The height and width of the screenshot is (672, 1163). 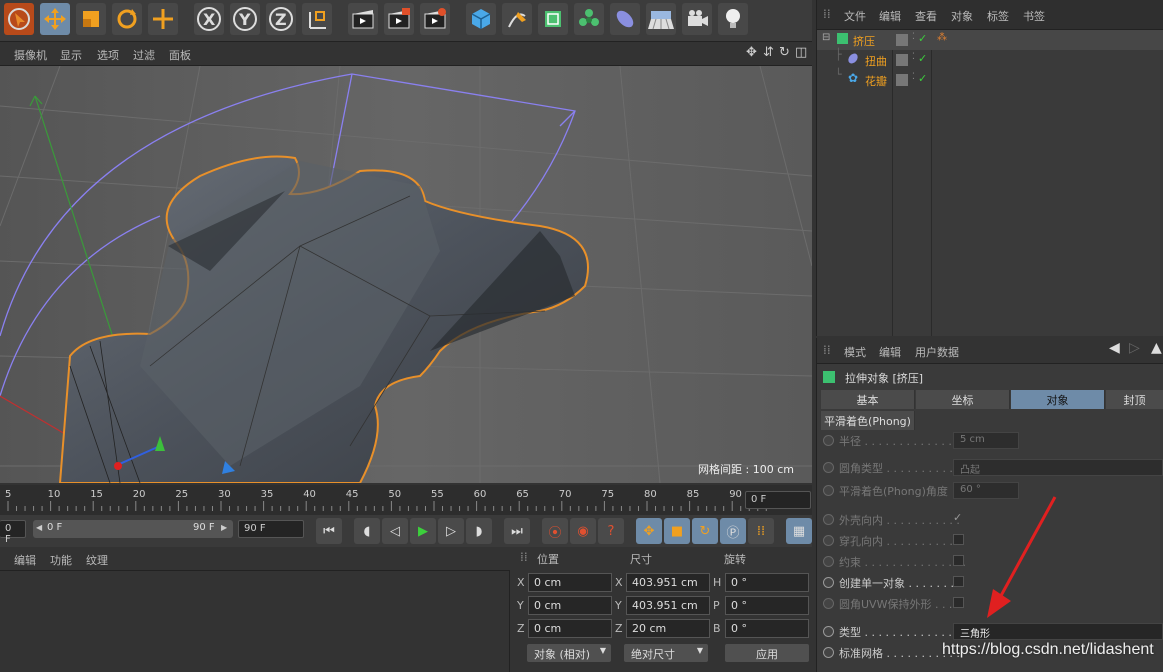 I want to click on light-bulb-icon, so click(x=733, y=19).